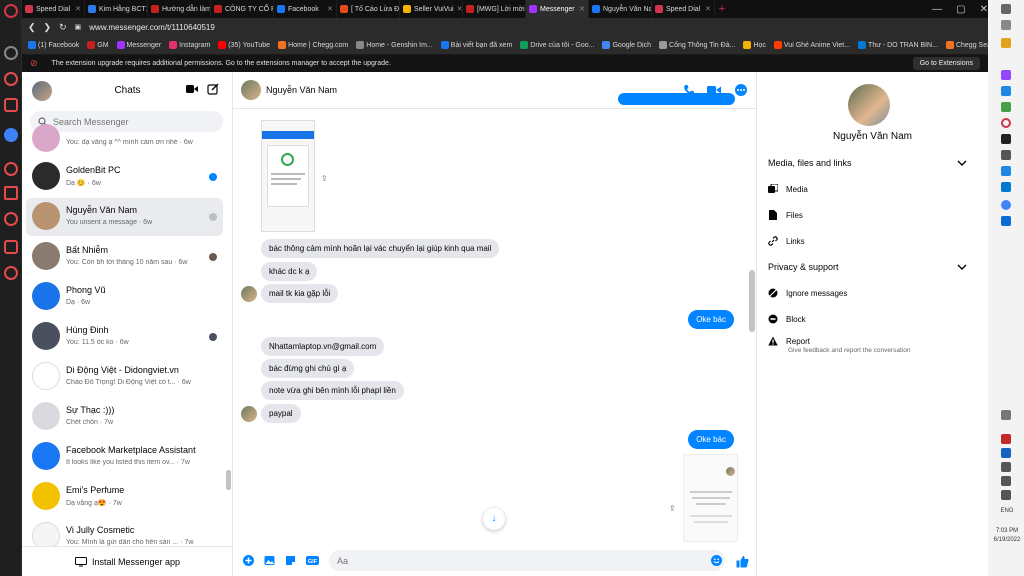 Image resolution: width=1024 pixels, height=576 pixels. I want to click on conversation-scrollbar, so click(752, 301).